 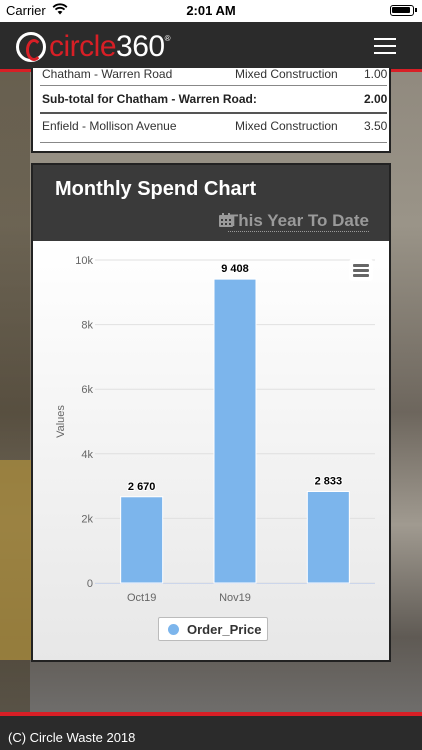 What do you see at coordinates (235, 269) in the screenshot?
I see `bar-data-label: 9 408` at bounding box center [235, 269].